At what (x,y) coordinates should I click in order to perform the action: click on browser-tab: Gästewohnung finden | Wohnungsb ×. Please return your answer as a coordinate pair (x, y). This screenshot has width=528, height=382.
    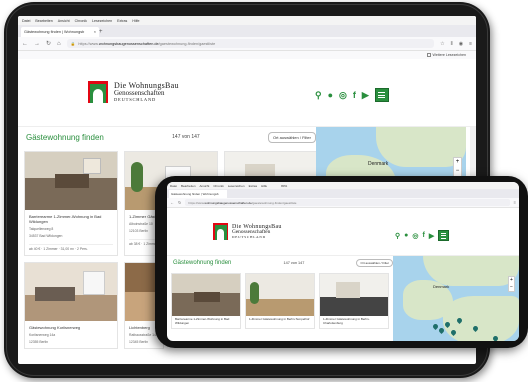
    Looking at the image, I should click on (60, 32).